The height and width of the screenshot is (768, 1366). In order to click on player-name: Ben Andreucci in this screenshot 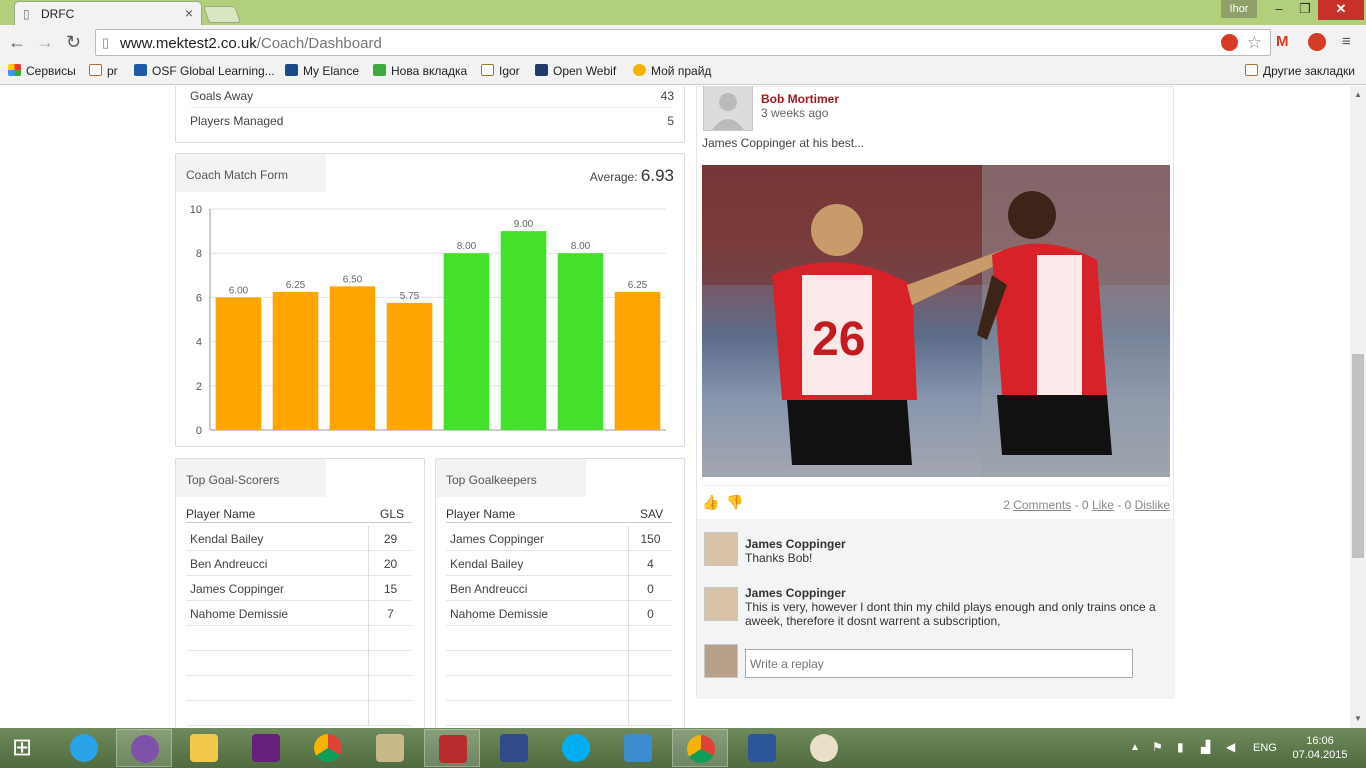, I will do `click(229, 564)`.